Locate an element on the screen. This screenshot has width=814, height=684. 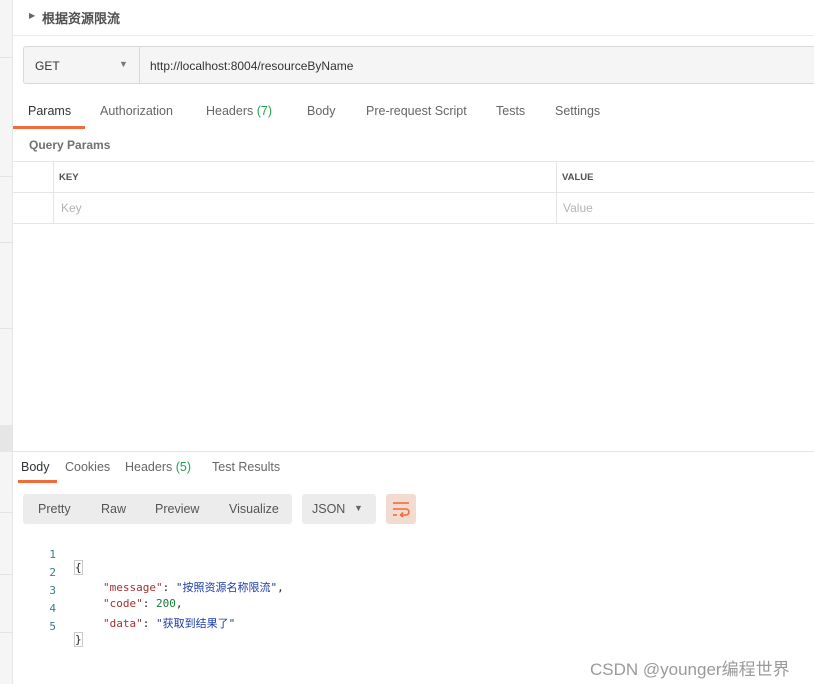
tab-tests: Tests is located at coordinates (510, 111).